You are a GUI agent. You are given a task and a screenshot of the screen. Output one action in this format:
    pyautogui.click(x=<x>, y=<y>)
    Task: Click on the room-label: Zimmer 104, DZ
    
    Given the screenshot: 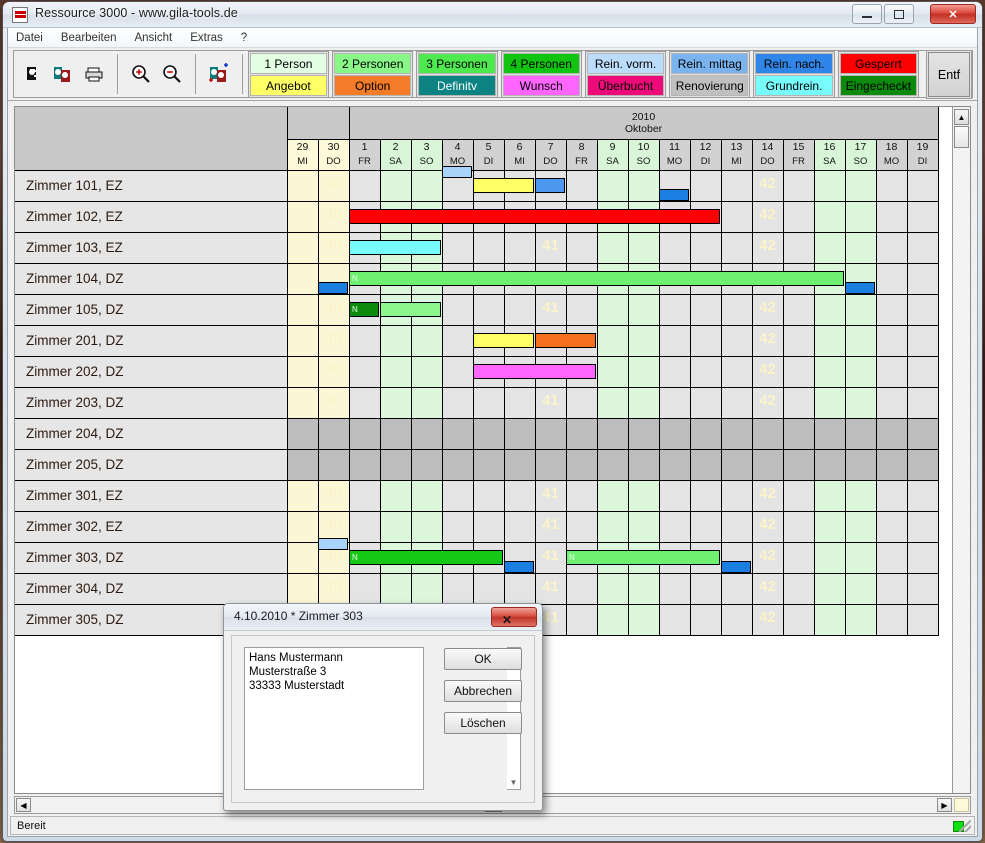 What is the action you would take?
    pyautogui.click(x=151, y=279)
    